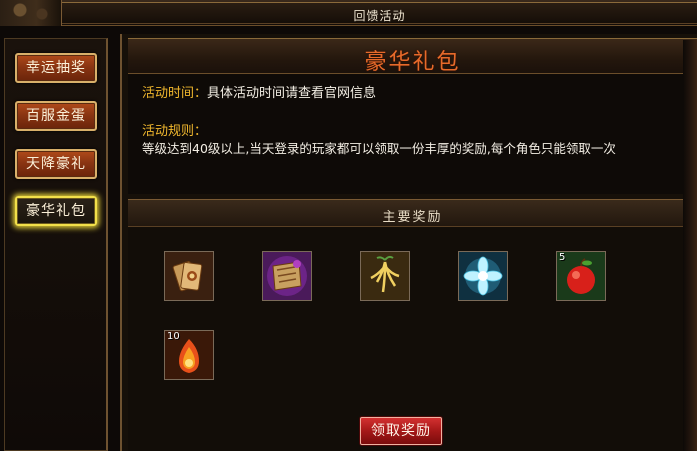  I want to click on window-titlebar: 回馈活动, so click(348, 13).